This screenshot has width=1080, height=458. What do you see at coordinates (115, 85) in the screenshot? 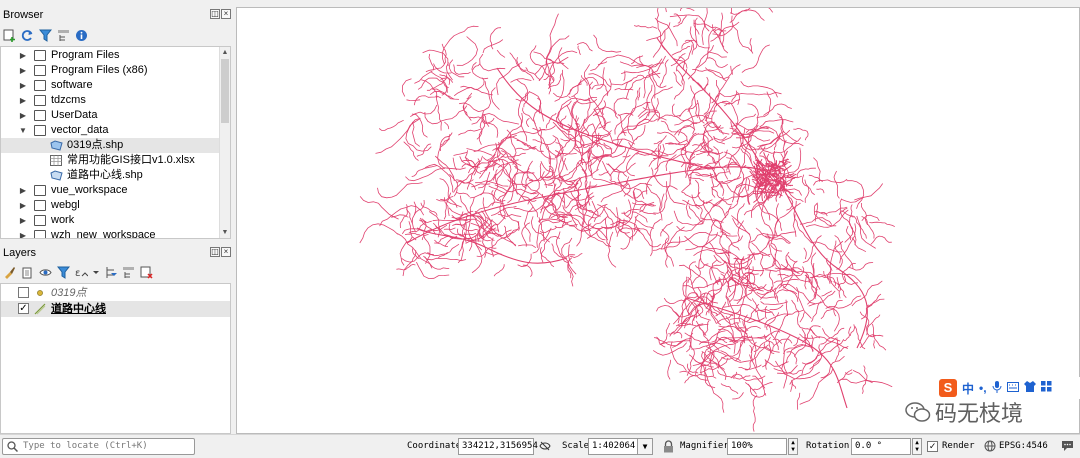
I see `tree-item-software: ▶ software` at bounding box center [115, 85].